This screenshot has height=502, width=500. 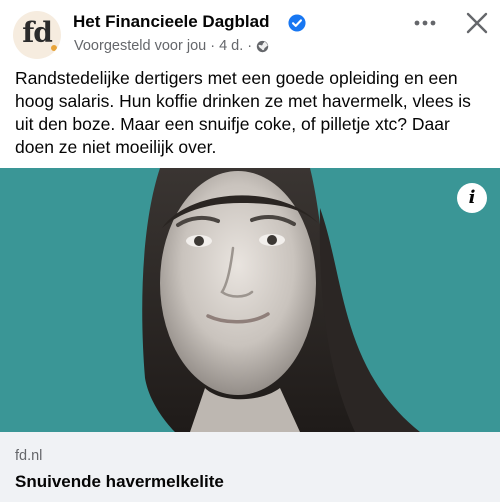 I want to click on link-title: Snuivende havermelkelite, so click(x=119, y=482).